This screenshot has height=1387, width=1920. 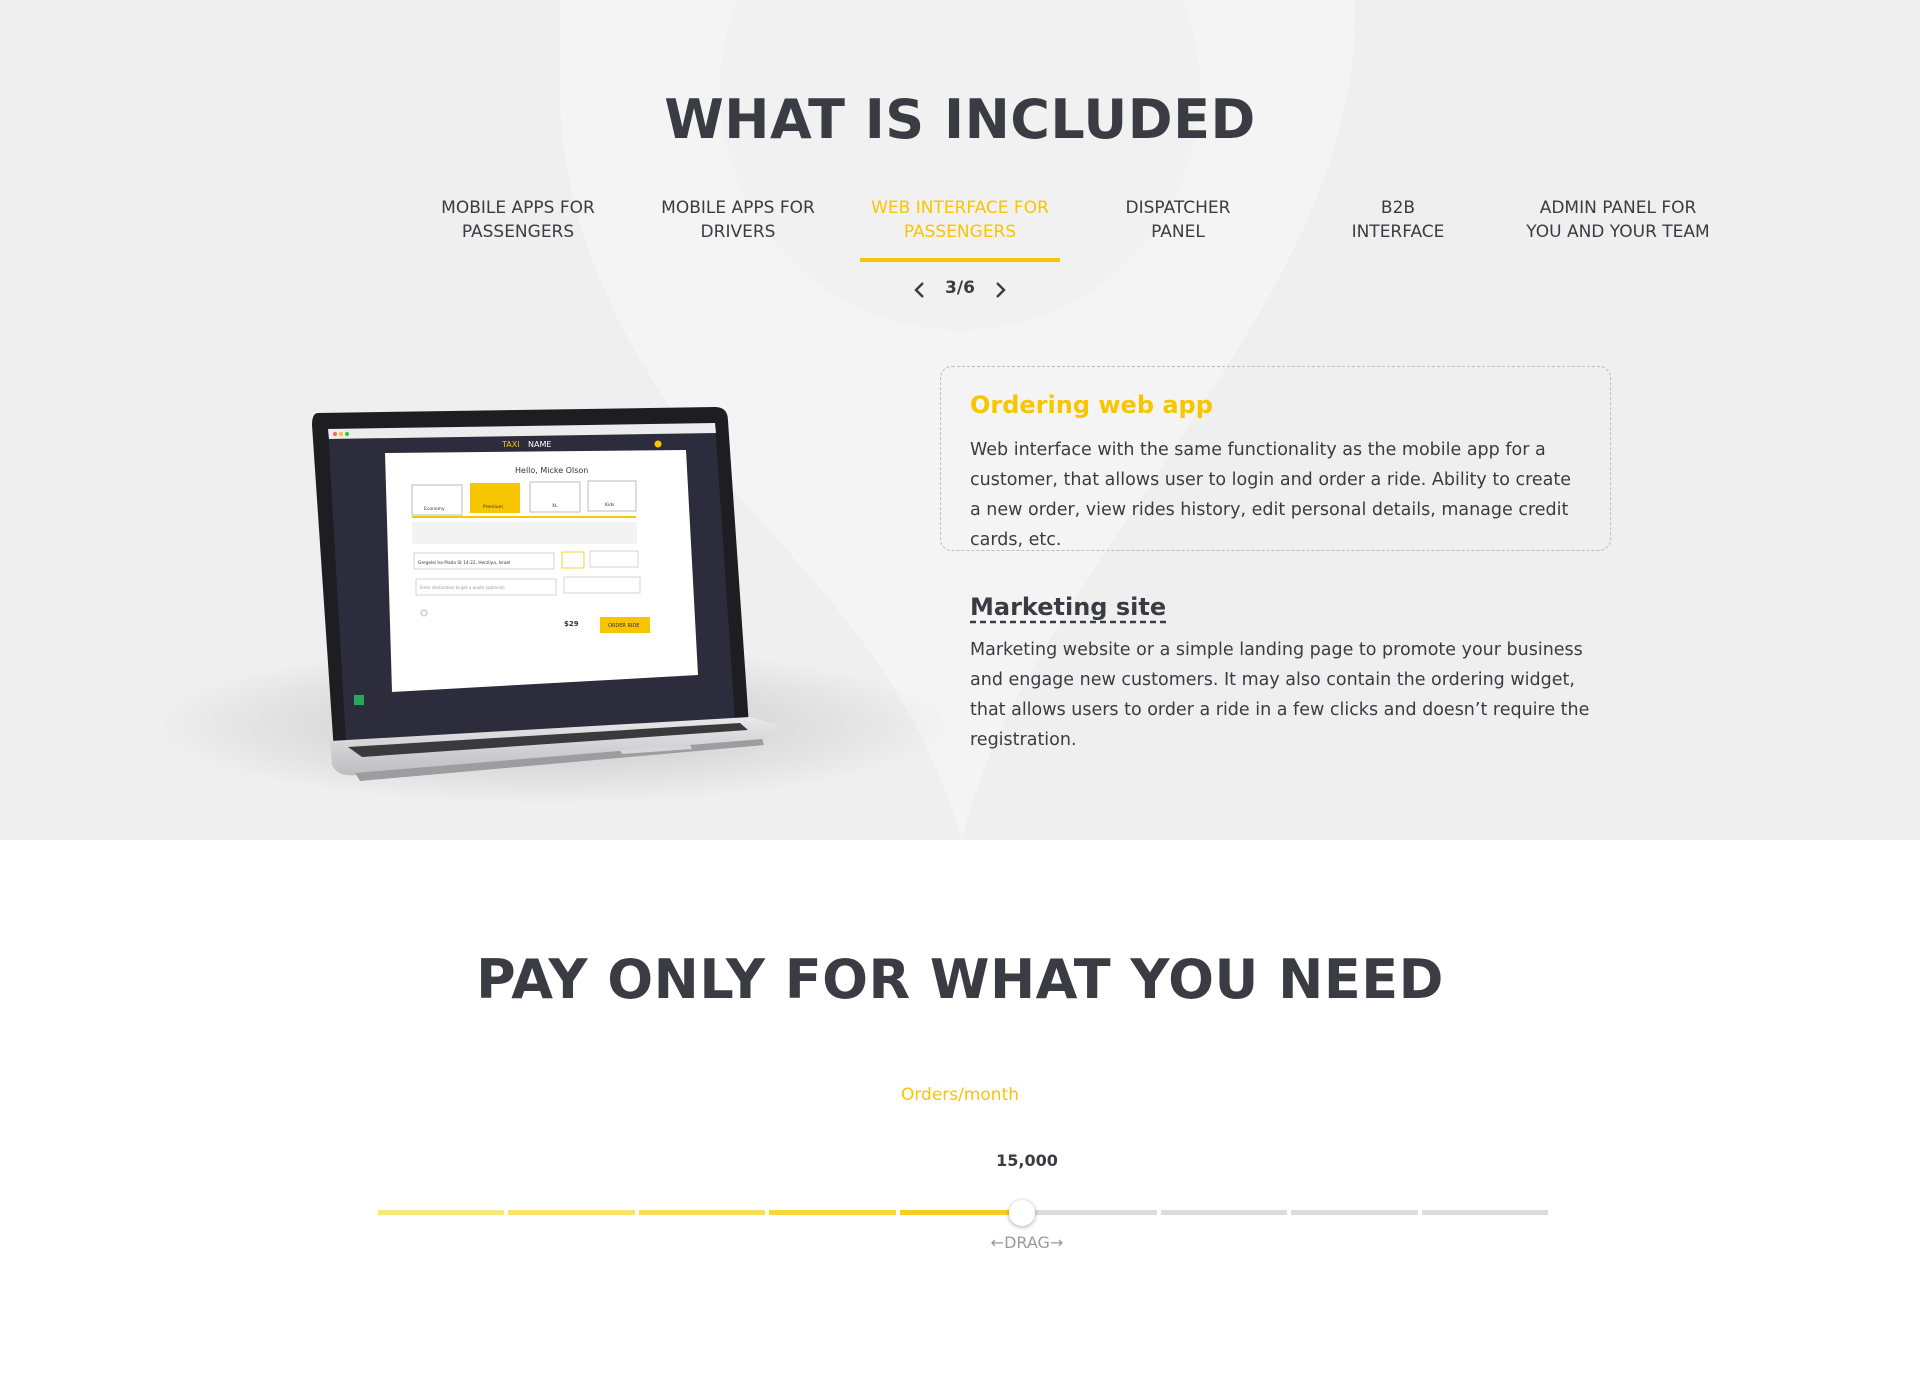 I want to click on feature-title-link: Marketing site, so click(x=1280, y=607).